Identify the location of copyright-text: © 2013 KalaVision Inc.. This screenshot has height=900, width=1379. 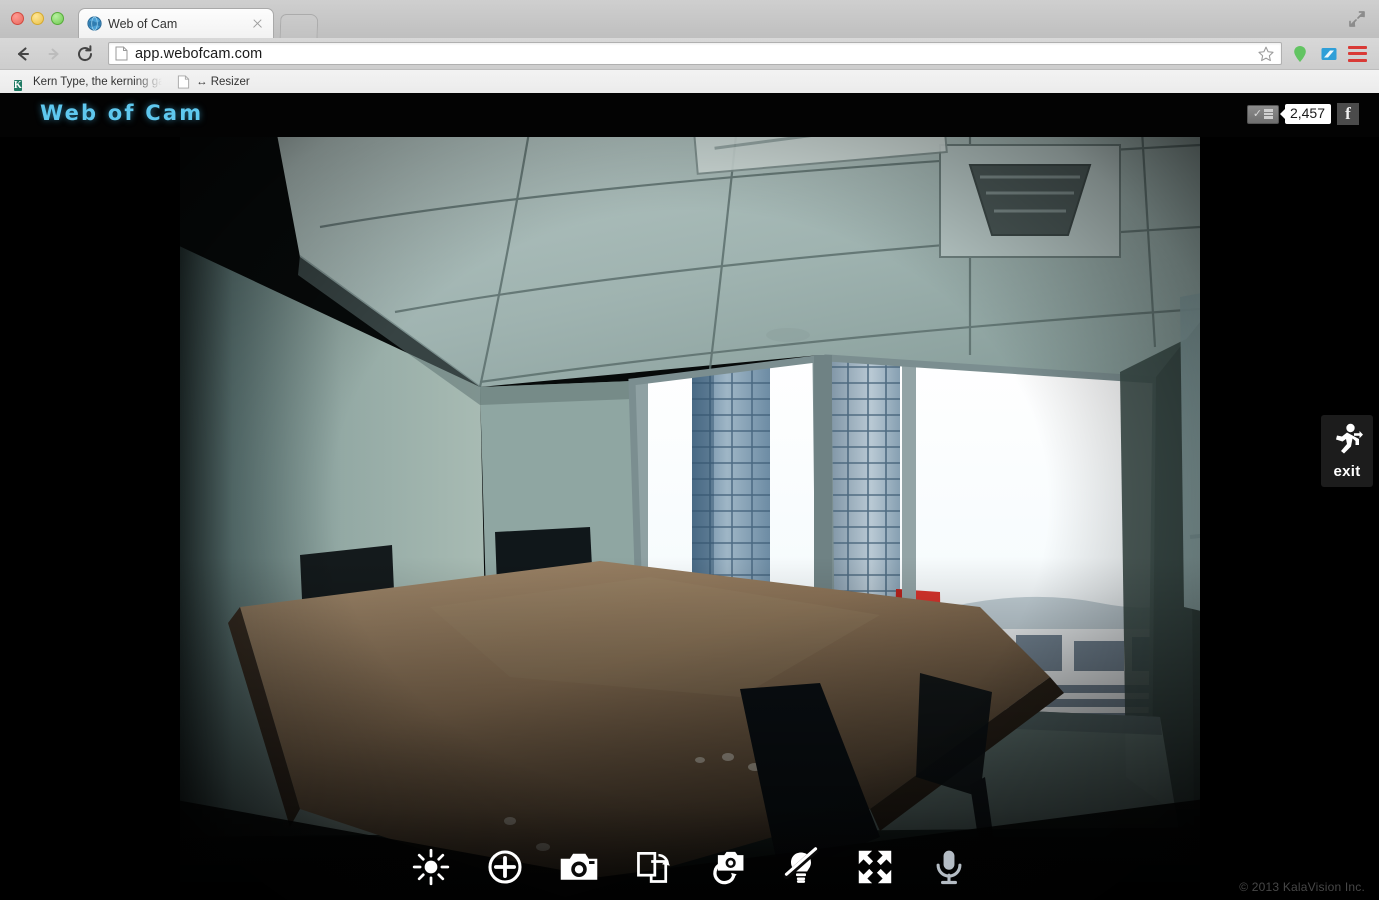
(1302, 887).